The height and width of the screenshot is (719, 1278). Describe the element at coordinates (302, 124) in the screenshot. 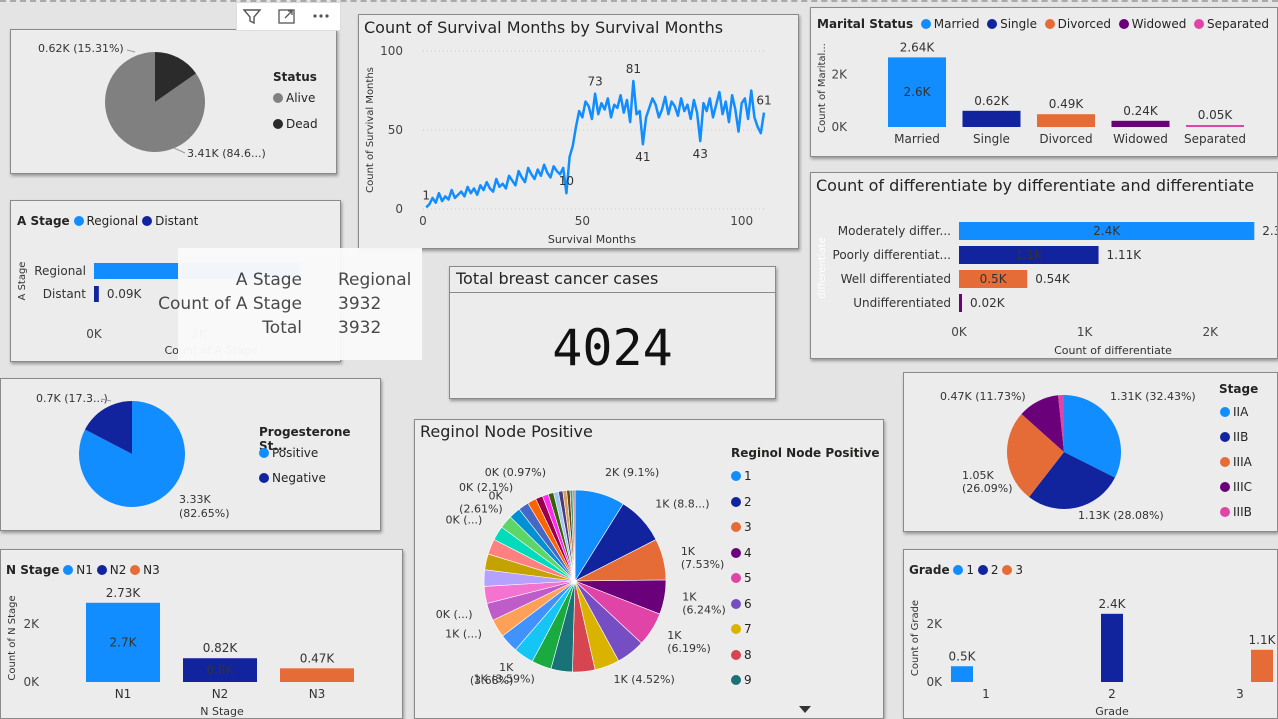

I see `legend-label: Dead` at that location.